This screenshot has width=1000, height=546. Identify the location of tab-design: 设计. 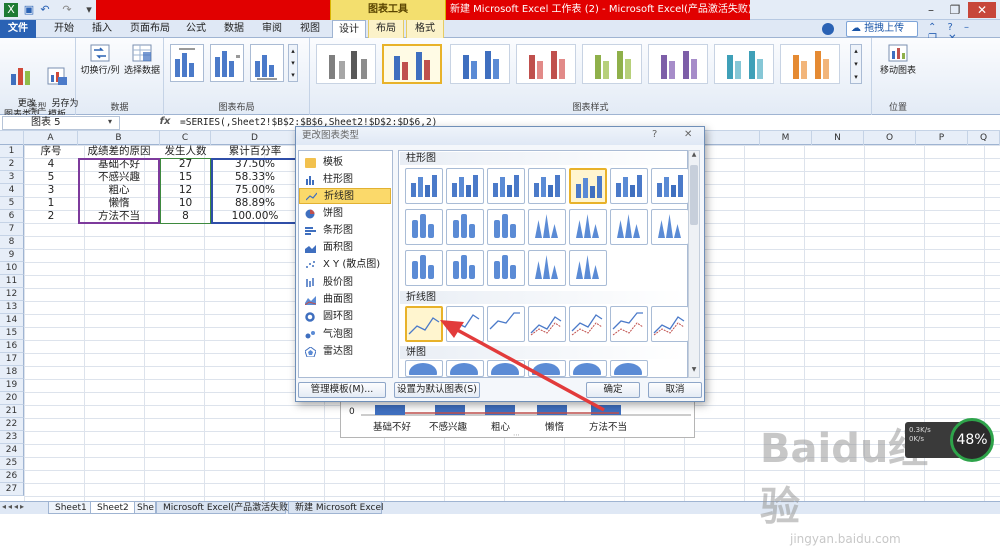
(349, 29).